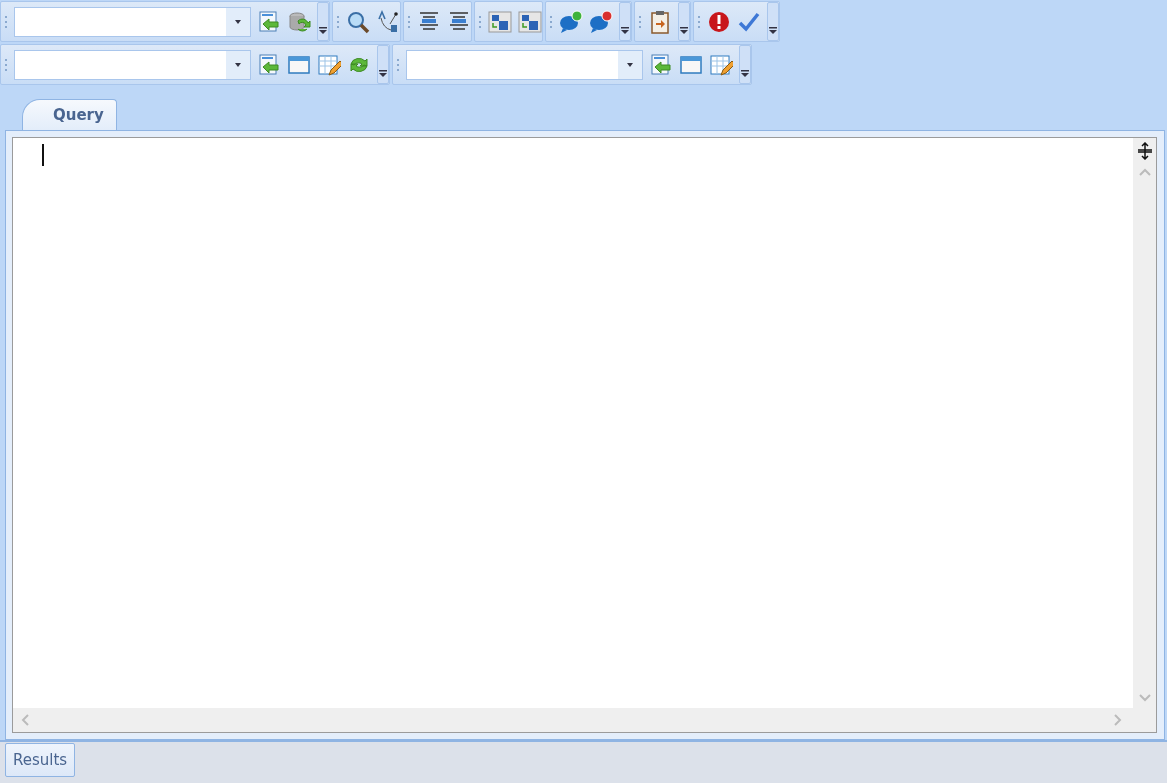 Image resolution: width=1167 pixels, height=783 pixels. What do you see at coordinates (1144, 172) in the screenshot?
I see `scroll-up-icon` at bounding box center [1144, 172].